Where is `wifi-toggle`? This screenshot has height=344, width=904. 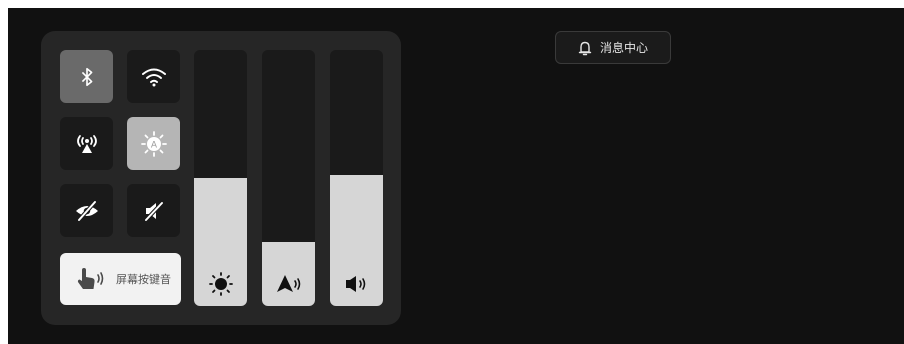 wifi-toggle is located at coordinates (153, 76).